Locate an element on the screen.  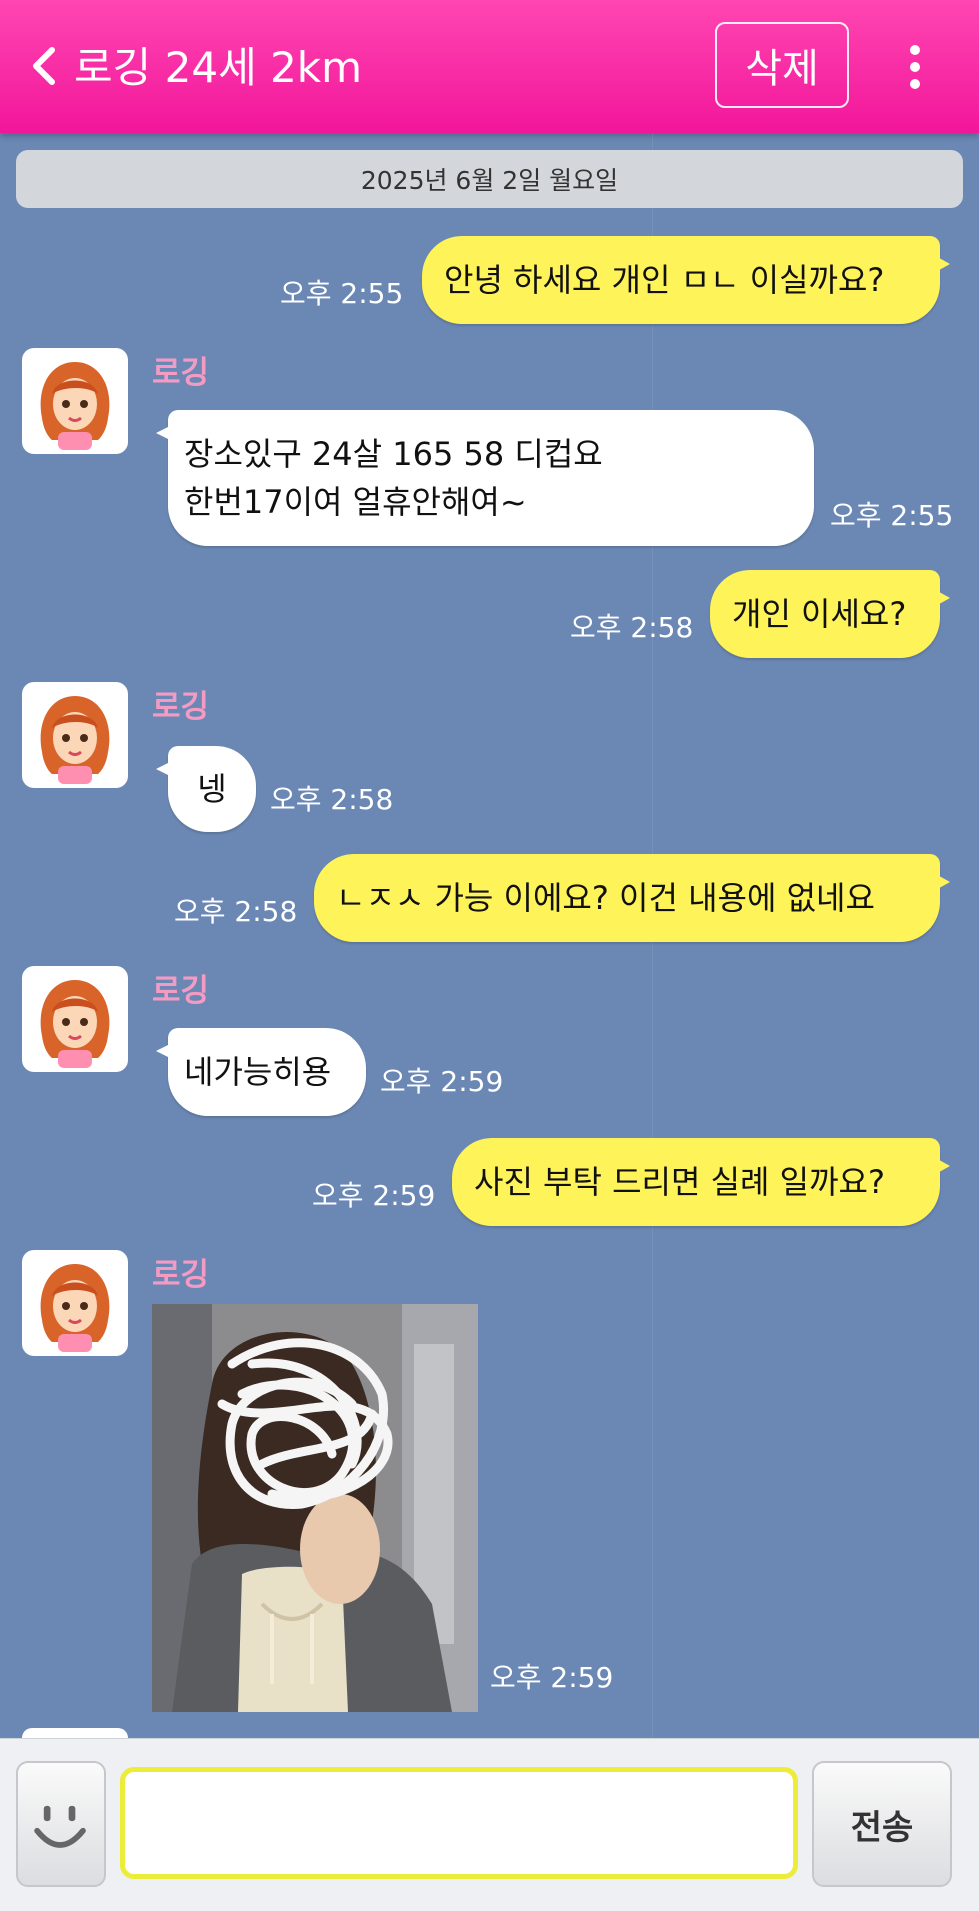
emoji-button is located at coordinates (61, 1824).